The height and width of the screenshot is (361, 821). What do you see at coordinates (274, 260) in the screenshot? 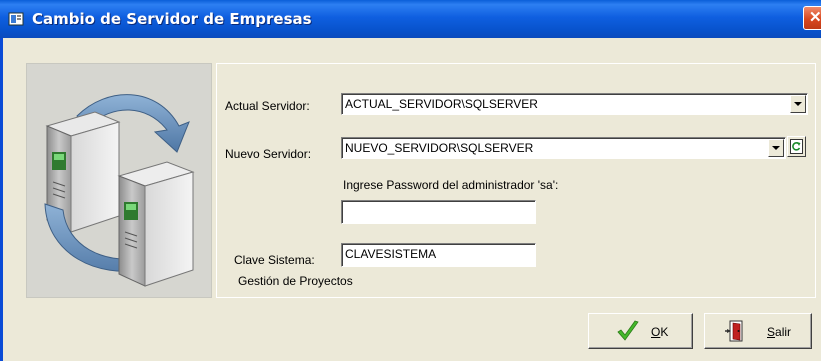
I see `system-key-label: Clave Sistema:` at bounding box center [274, 260].